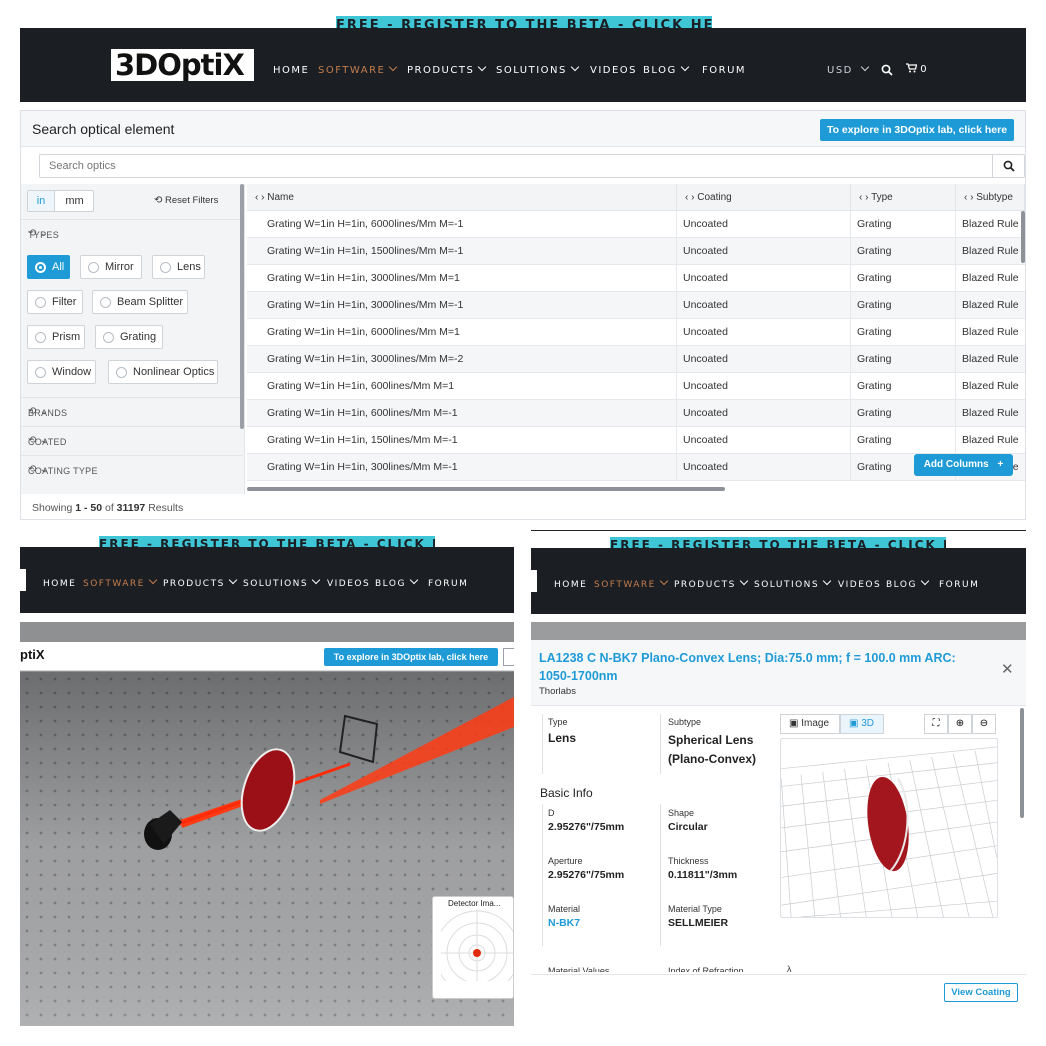 The image size is (1046, 1046). I want to click on cart-count: 0, so click(923, 69).